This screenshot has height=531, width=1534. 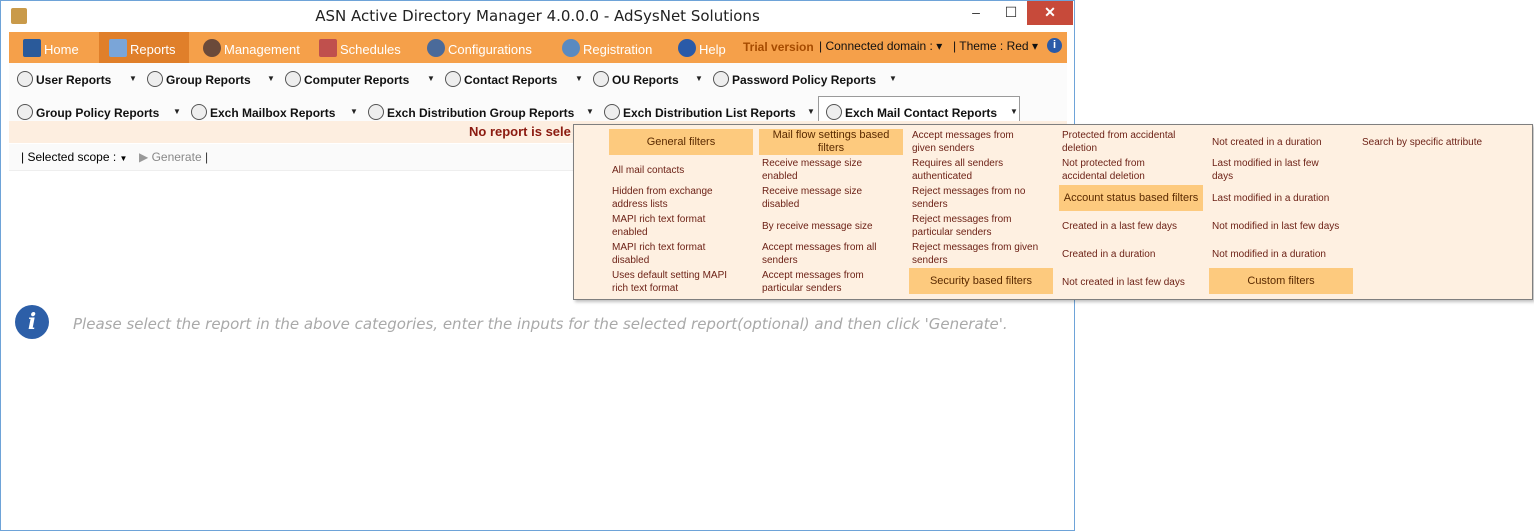 I want to click on tab-help: Help, so click(x=702, y=47).